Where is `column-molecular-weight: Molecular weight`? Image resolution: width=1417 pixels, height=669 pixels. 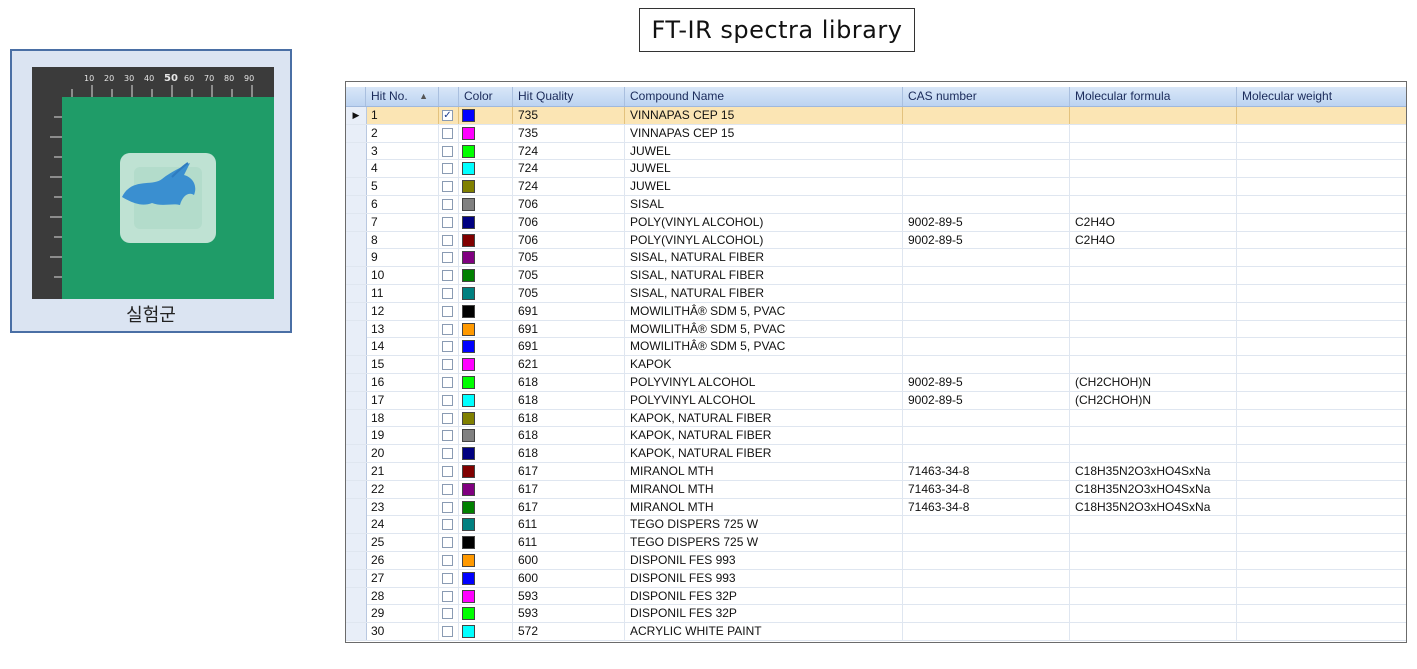
column-molecular-weight: Molecular weight is located at coordinates (1321, 96).